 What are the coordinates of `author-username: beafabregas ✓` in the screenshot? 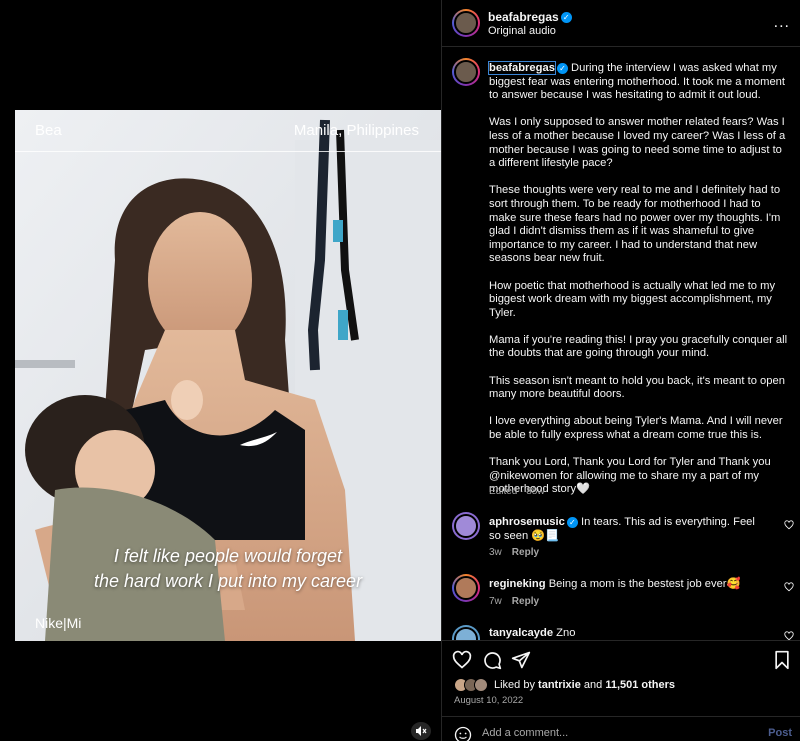 It's located at (530, 17).